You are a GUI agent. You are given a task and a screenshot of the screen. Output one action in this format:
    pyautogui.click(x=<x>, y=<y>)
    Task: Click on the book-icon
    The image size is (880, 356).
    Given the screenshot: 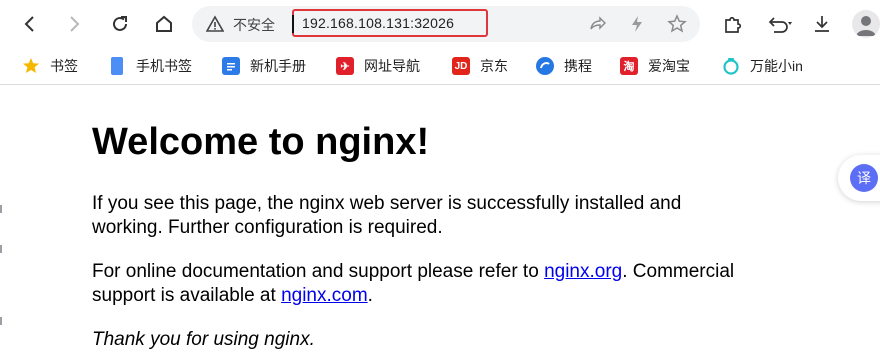 What is the action you would take?
    pyautogui.click(x=231, y=66)
    